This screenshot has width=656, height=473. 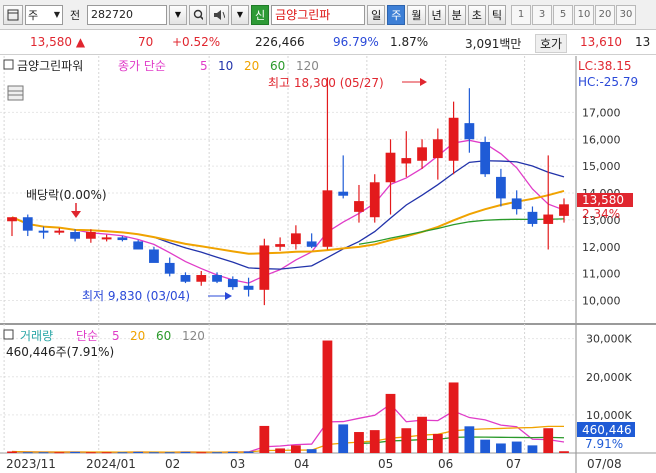 I want to click on code-dropdown-button: ▼, so click(x=178, y=14).